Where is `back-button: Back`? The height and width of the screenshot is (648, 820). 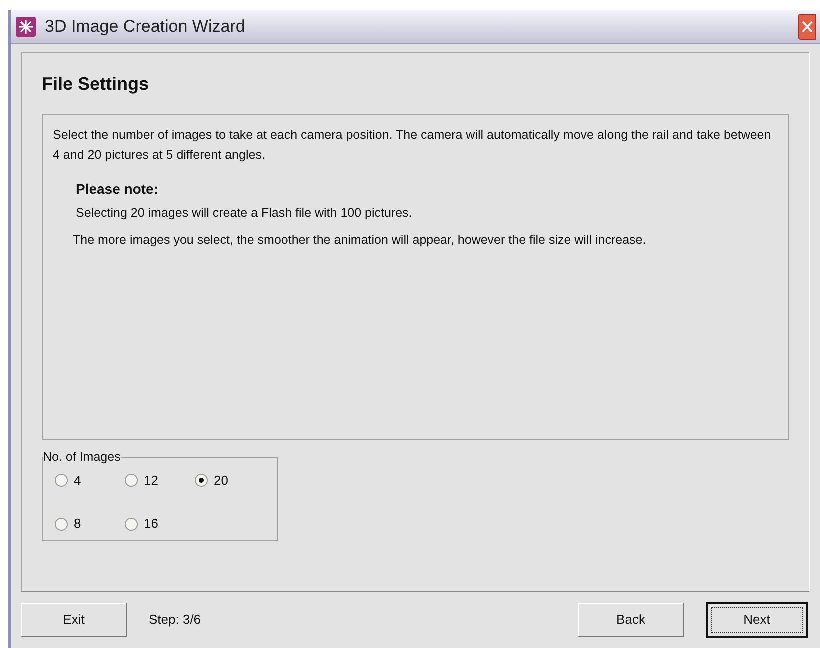 back-button: Back is located at coordinates (631, 620).